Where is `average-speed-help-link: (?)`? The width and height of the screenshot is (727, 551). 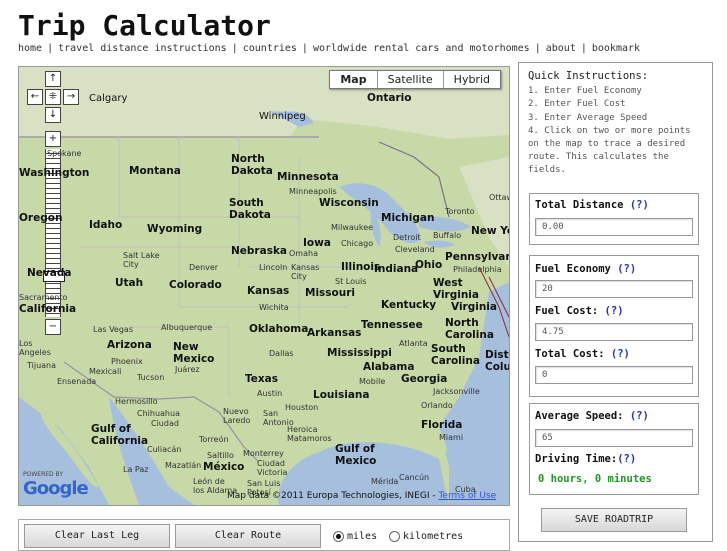 average-speed-help-link: (?) is located at coordinates (639, 416).